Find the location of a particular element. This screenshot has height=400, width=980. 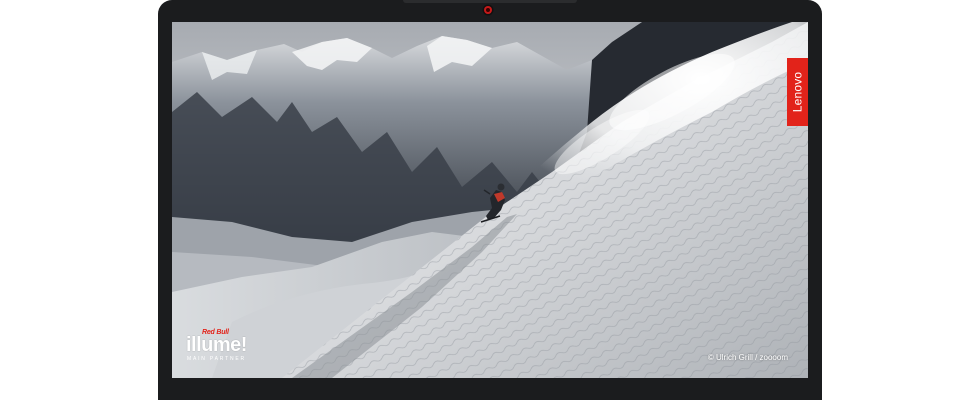

camera-notch is located at coordinates (490, 1).